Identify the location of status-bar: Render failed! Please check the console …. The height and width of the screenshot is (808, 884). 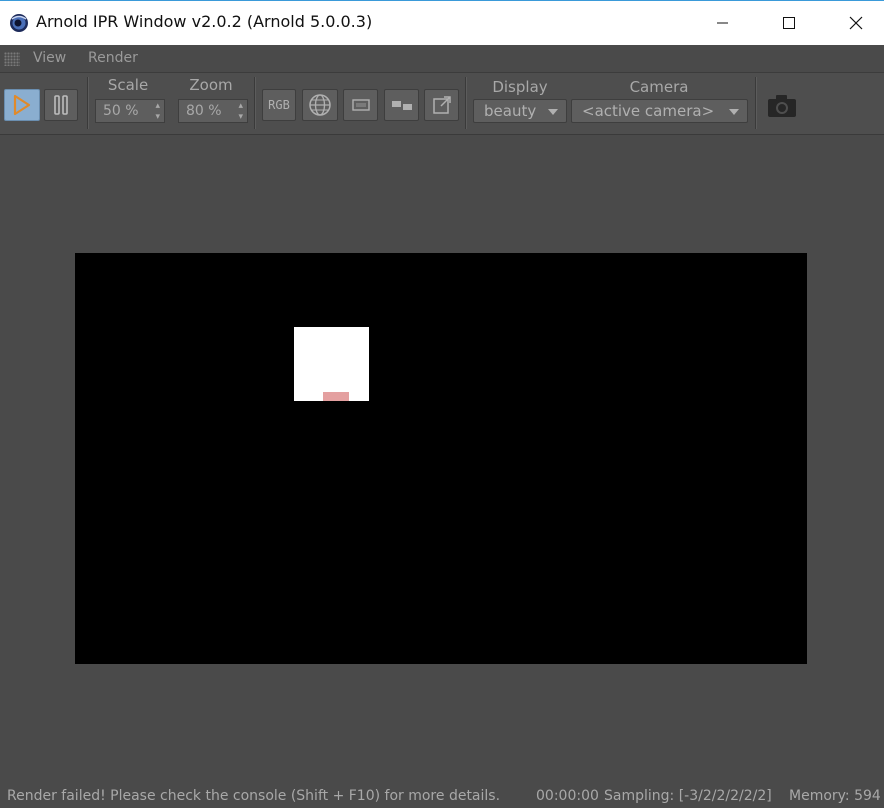
(442, 796).